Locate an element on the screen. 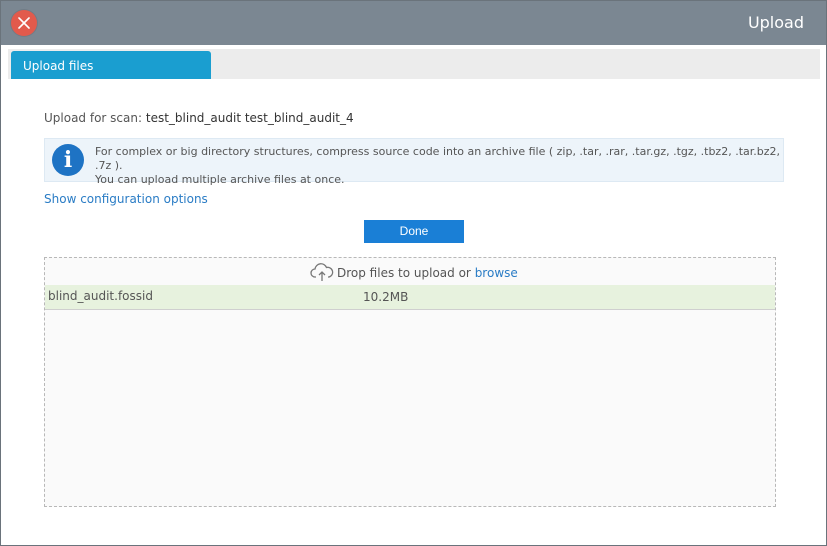 The width and height of the screenshot is (827, 546). done-button: Done is located at coordinates (414, 231).